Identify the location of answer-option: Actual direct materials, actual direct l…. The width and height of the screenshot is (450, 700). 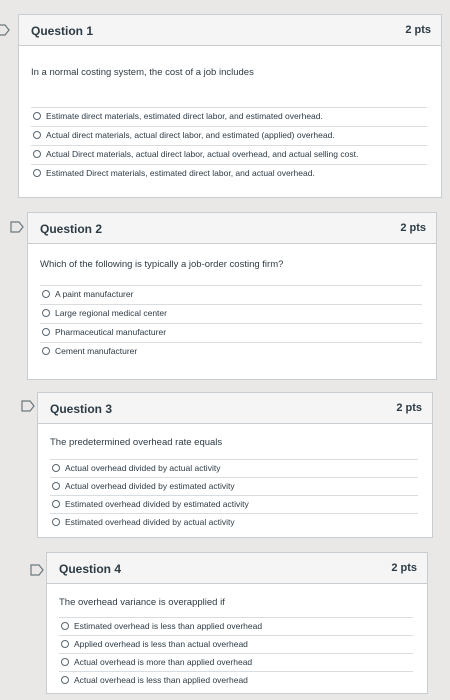
(229, 135).